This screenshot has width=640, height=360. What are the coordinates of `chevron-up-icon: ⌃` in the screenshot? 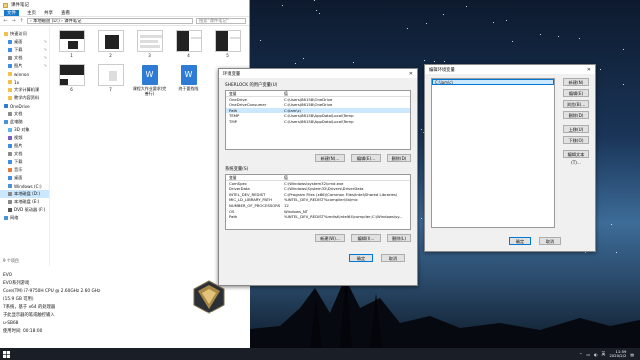 It's located at (580, 354).